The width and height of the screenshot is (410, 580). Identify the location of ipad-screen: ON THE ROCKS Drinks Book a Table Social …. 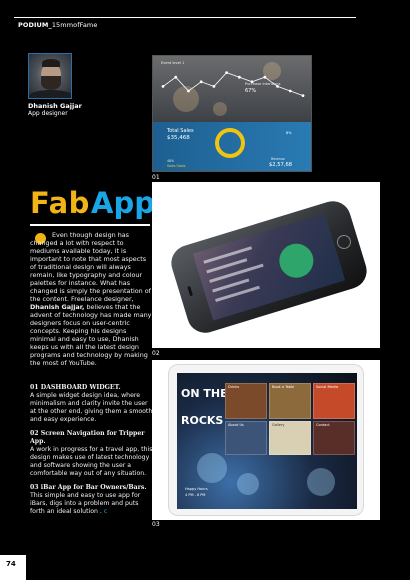
(267, 441).